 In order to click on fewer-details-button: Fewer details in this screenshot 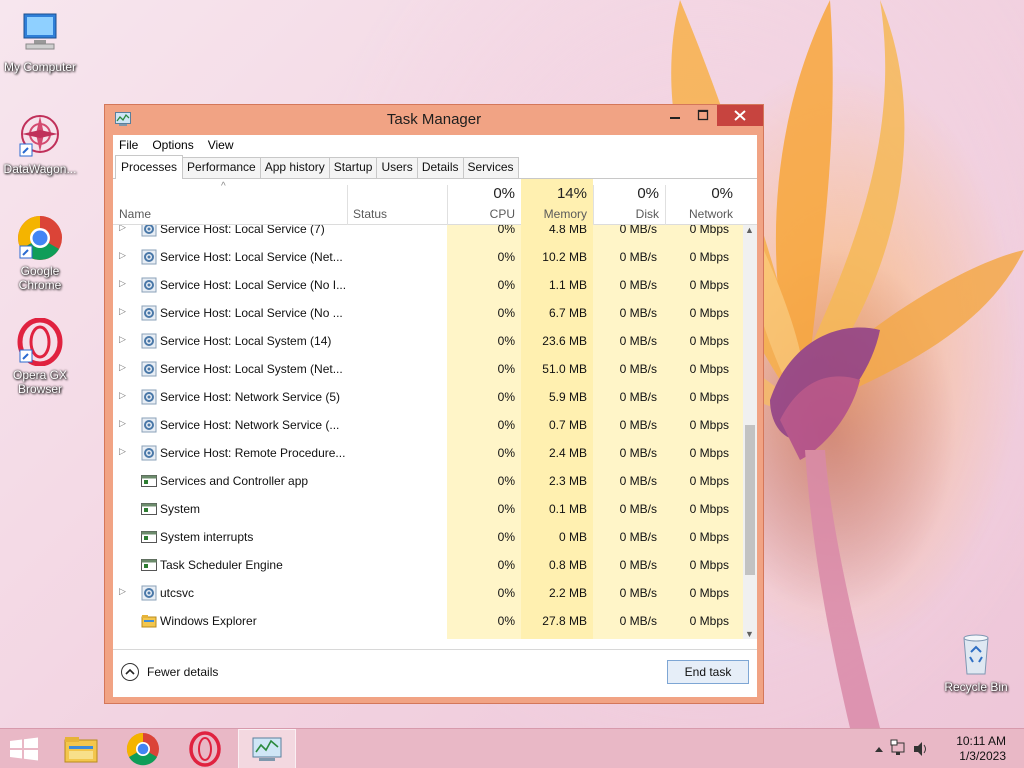, I will do `click(169, 672)`.